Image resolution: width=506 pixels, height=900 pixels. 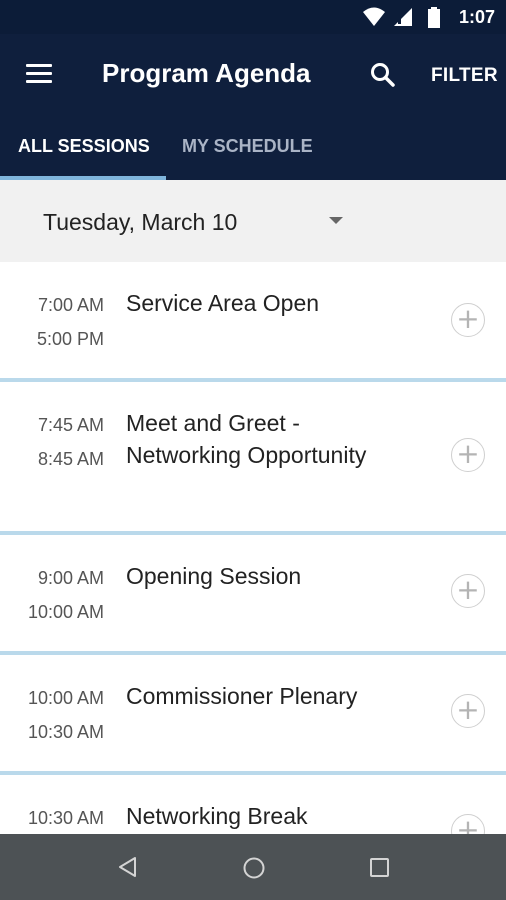 I want to click on dropdown-arrow-icon, so click(x=336, y=220).